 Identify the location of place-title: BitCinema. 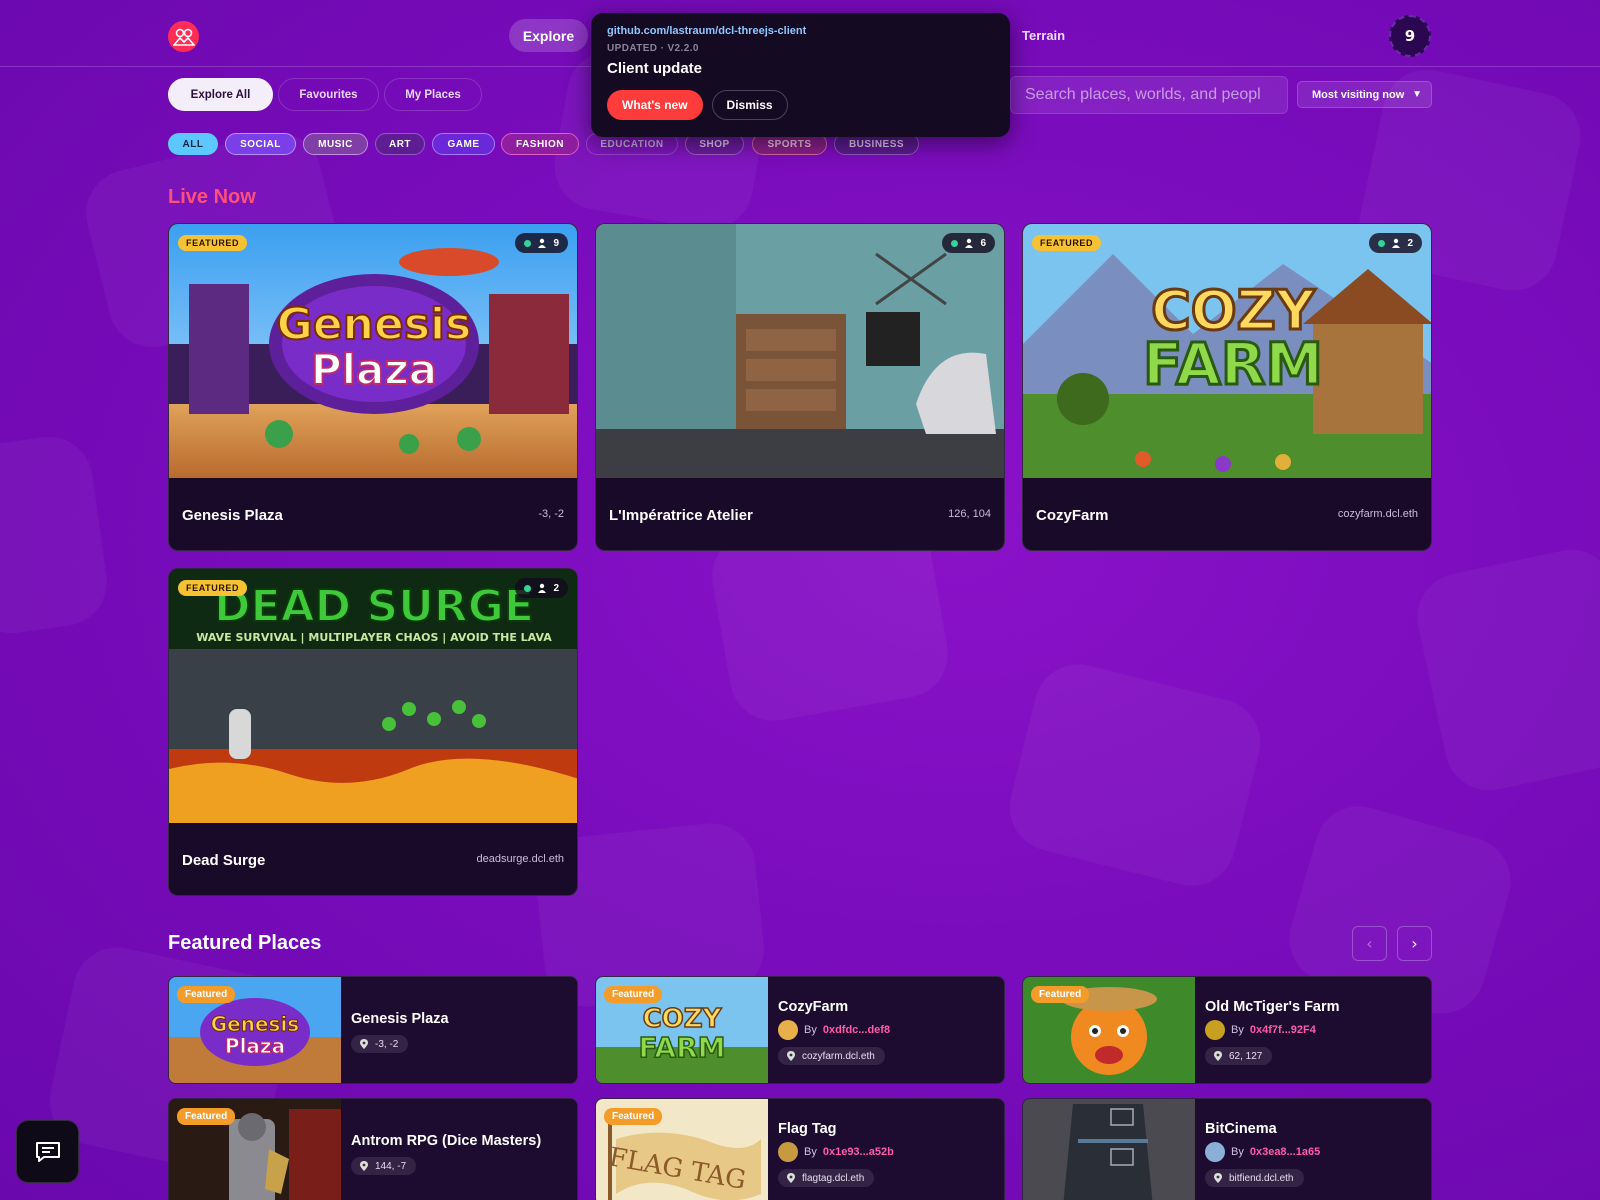
(1241, 1129).